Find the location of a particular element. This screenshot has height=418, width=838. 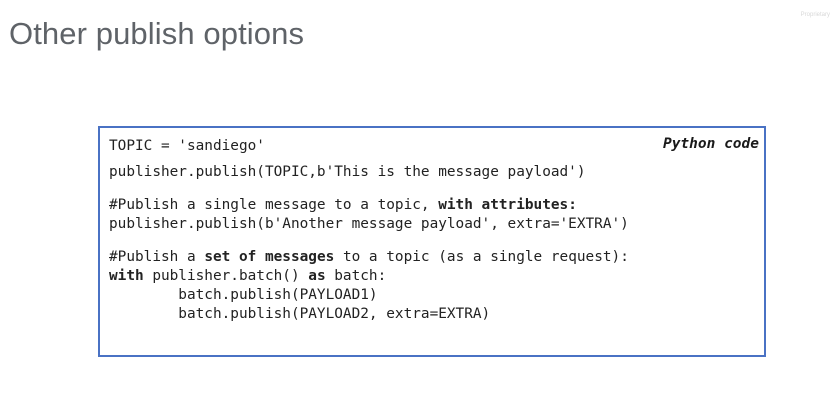

watermark: Proprietary is located at coordinates (815, 15).